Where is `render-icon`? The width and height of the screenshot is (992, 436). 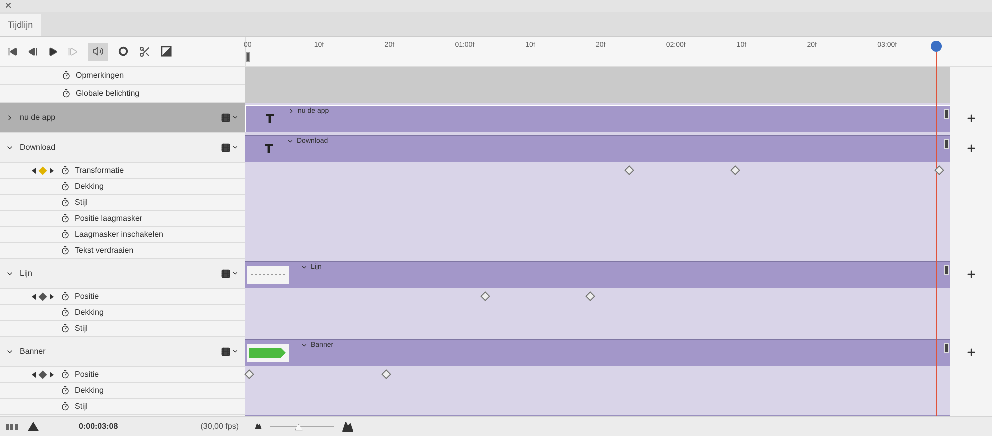
render-icon is located at coordinates (33, 427).